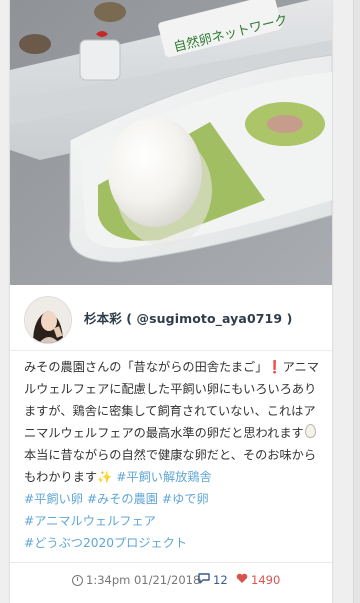 This screenshot has width=360, height=603. What do you see at coordinates (143, 580) in the screenshot?
I see `timestamp-text: 1:34pm 01/21/2018` at bounding box center [143, 580].